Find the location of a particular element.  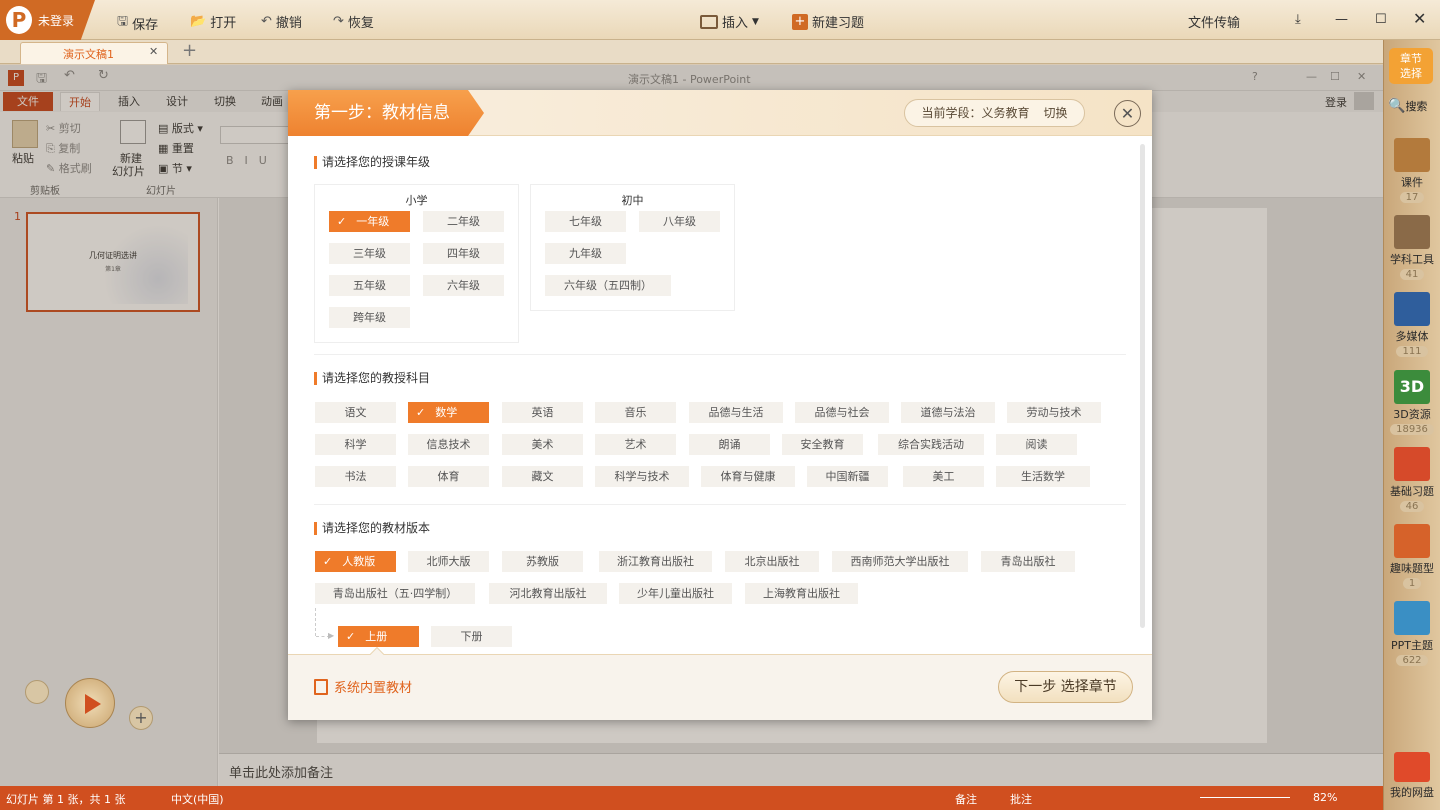

tree-arrow-icon: ▶ is located at coordinates (331, 635).